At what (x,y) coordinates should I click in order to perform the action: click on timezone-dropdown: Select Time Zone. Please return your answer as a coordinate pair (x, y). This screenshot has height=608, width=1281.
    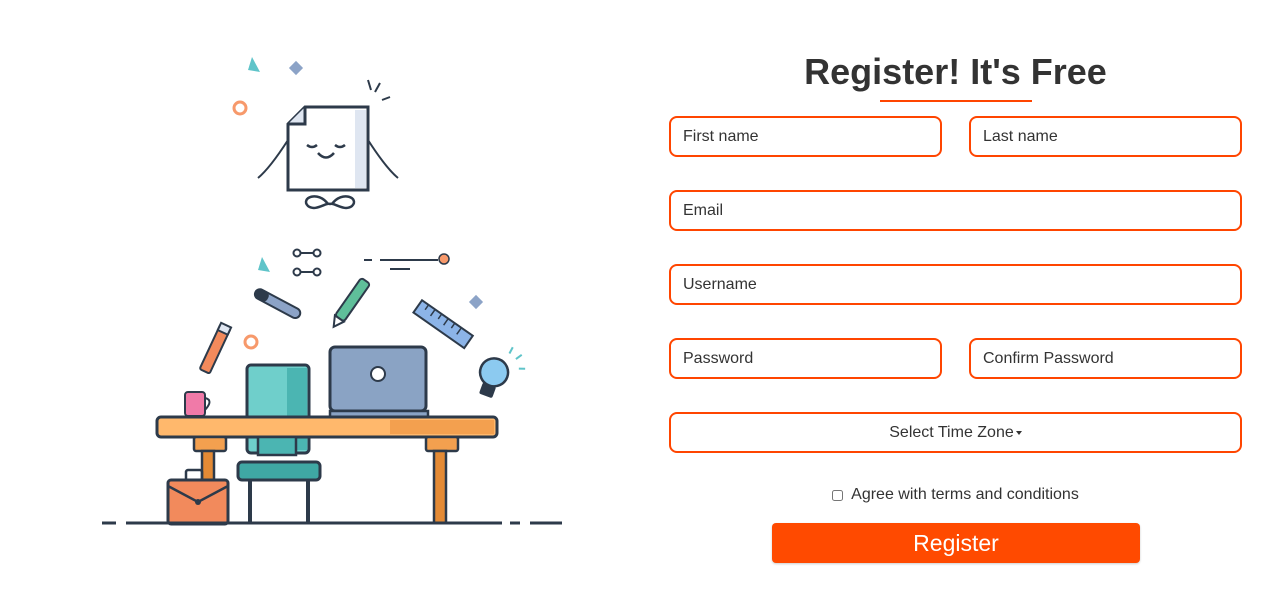
    Looking at the image, I should click on (955, 432).